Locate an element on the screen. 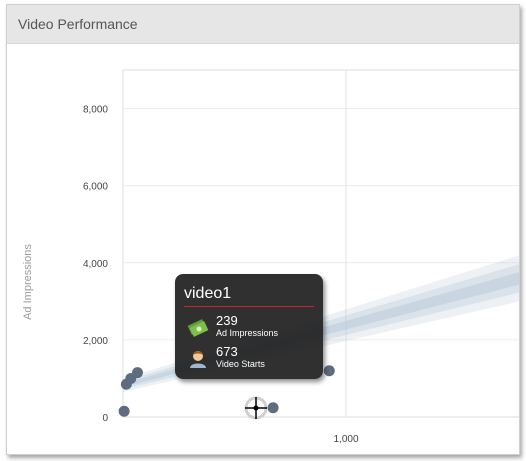 The height and width of the screenshot is (461, 526). tooltip-ad-impressions-value: 239 is located at coordinates (227, 320).